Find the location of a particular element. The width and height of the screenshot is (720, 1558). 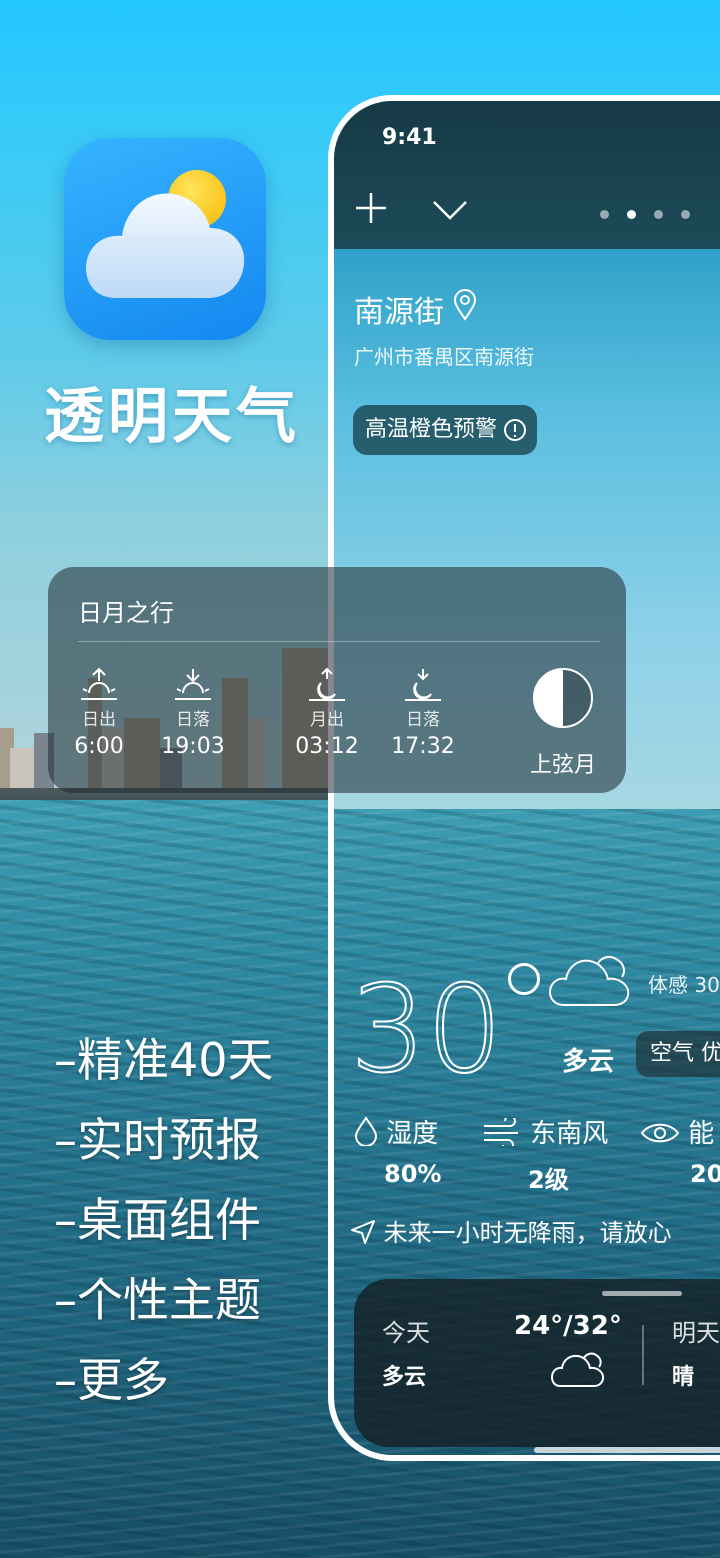

moonrise-time: 03:12 is located at coordinates (327, 746).